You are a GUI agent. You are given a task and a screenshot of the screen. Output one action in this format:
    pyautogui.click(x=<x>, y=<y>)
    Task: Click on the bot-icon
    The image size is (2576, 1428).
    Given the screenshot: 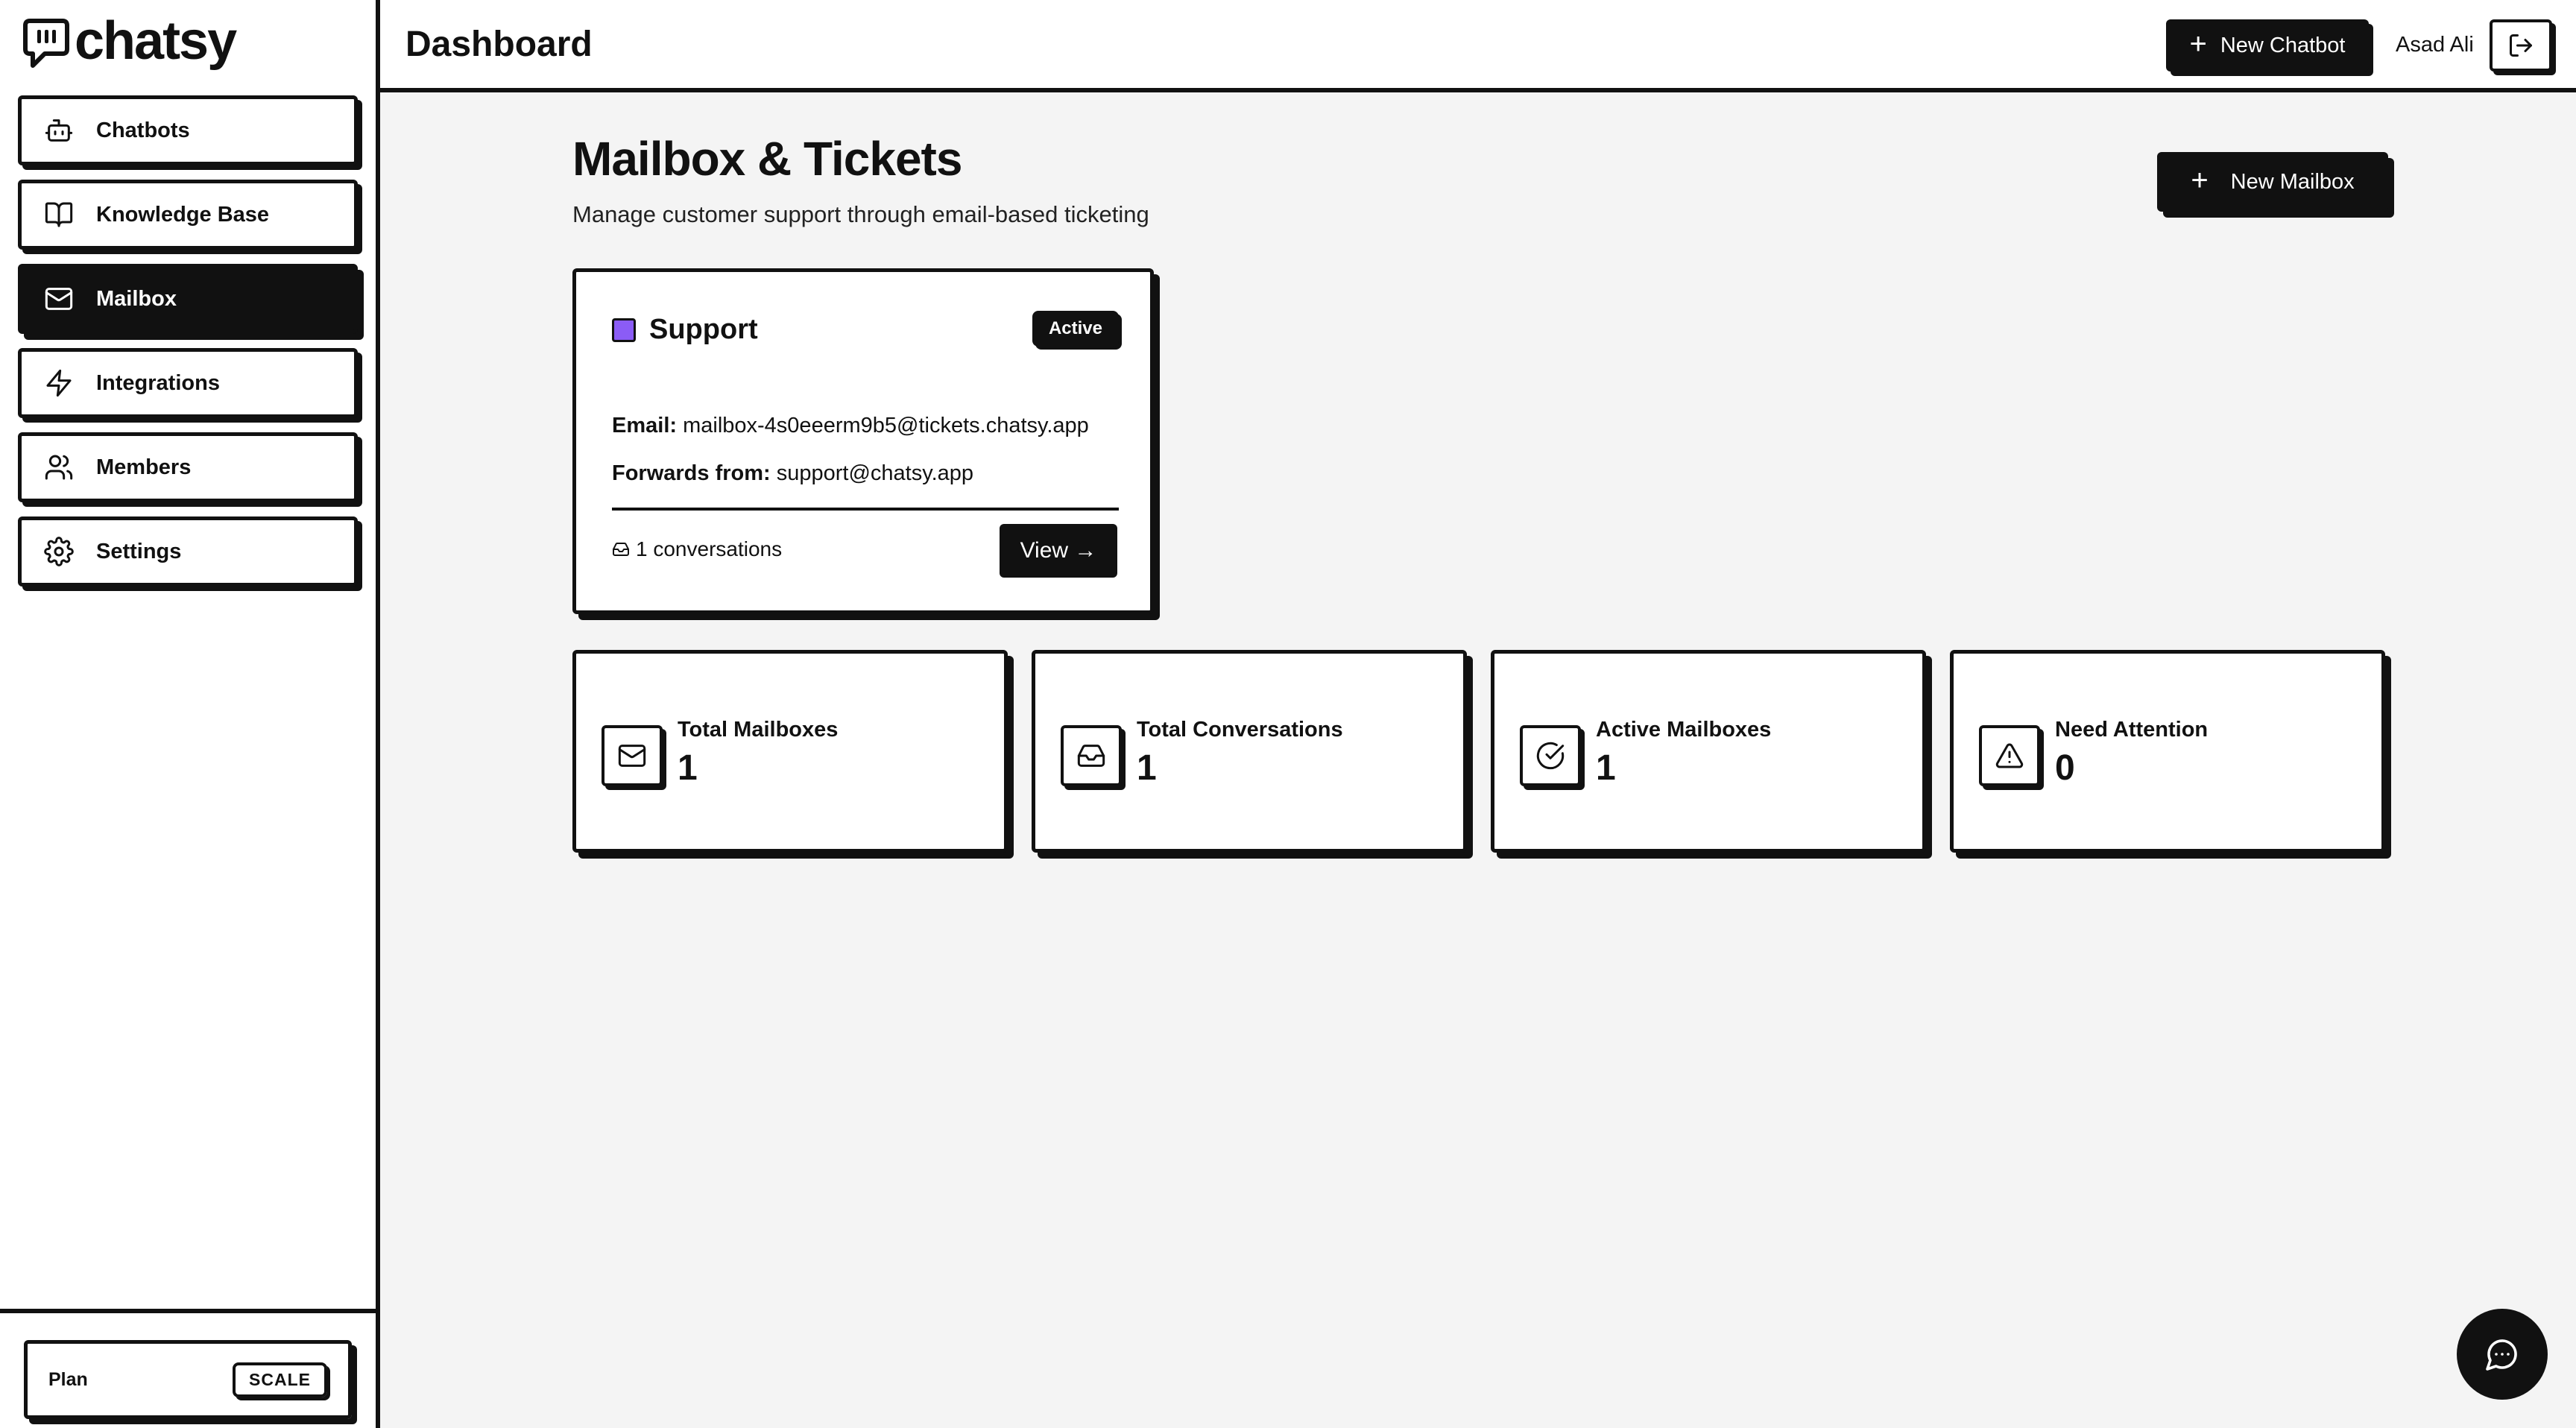 What is the action you would take?
    pyautogui.click(x=59, y=130)
    